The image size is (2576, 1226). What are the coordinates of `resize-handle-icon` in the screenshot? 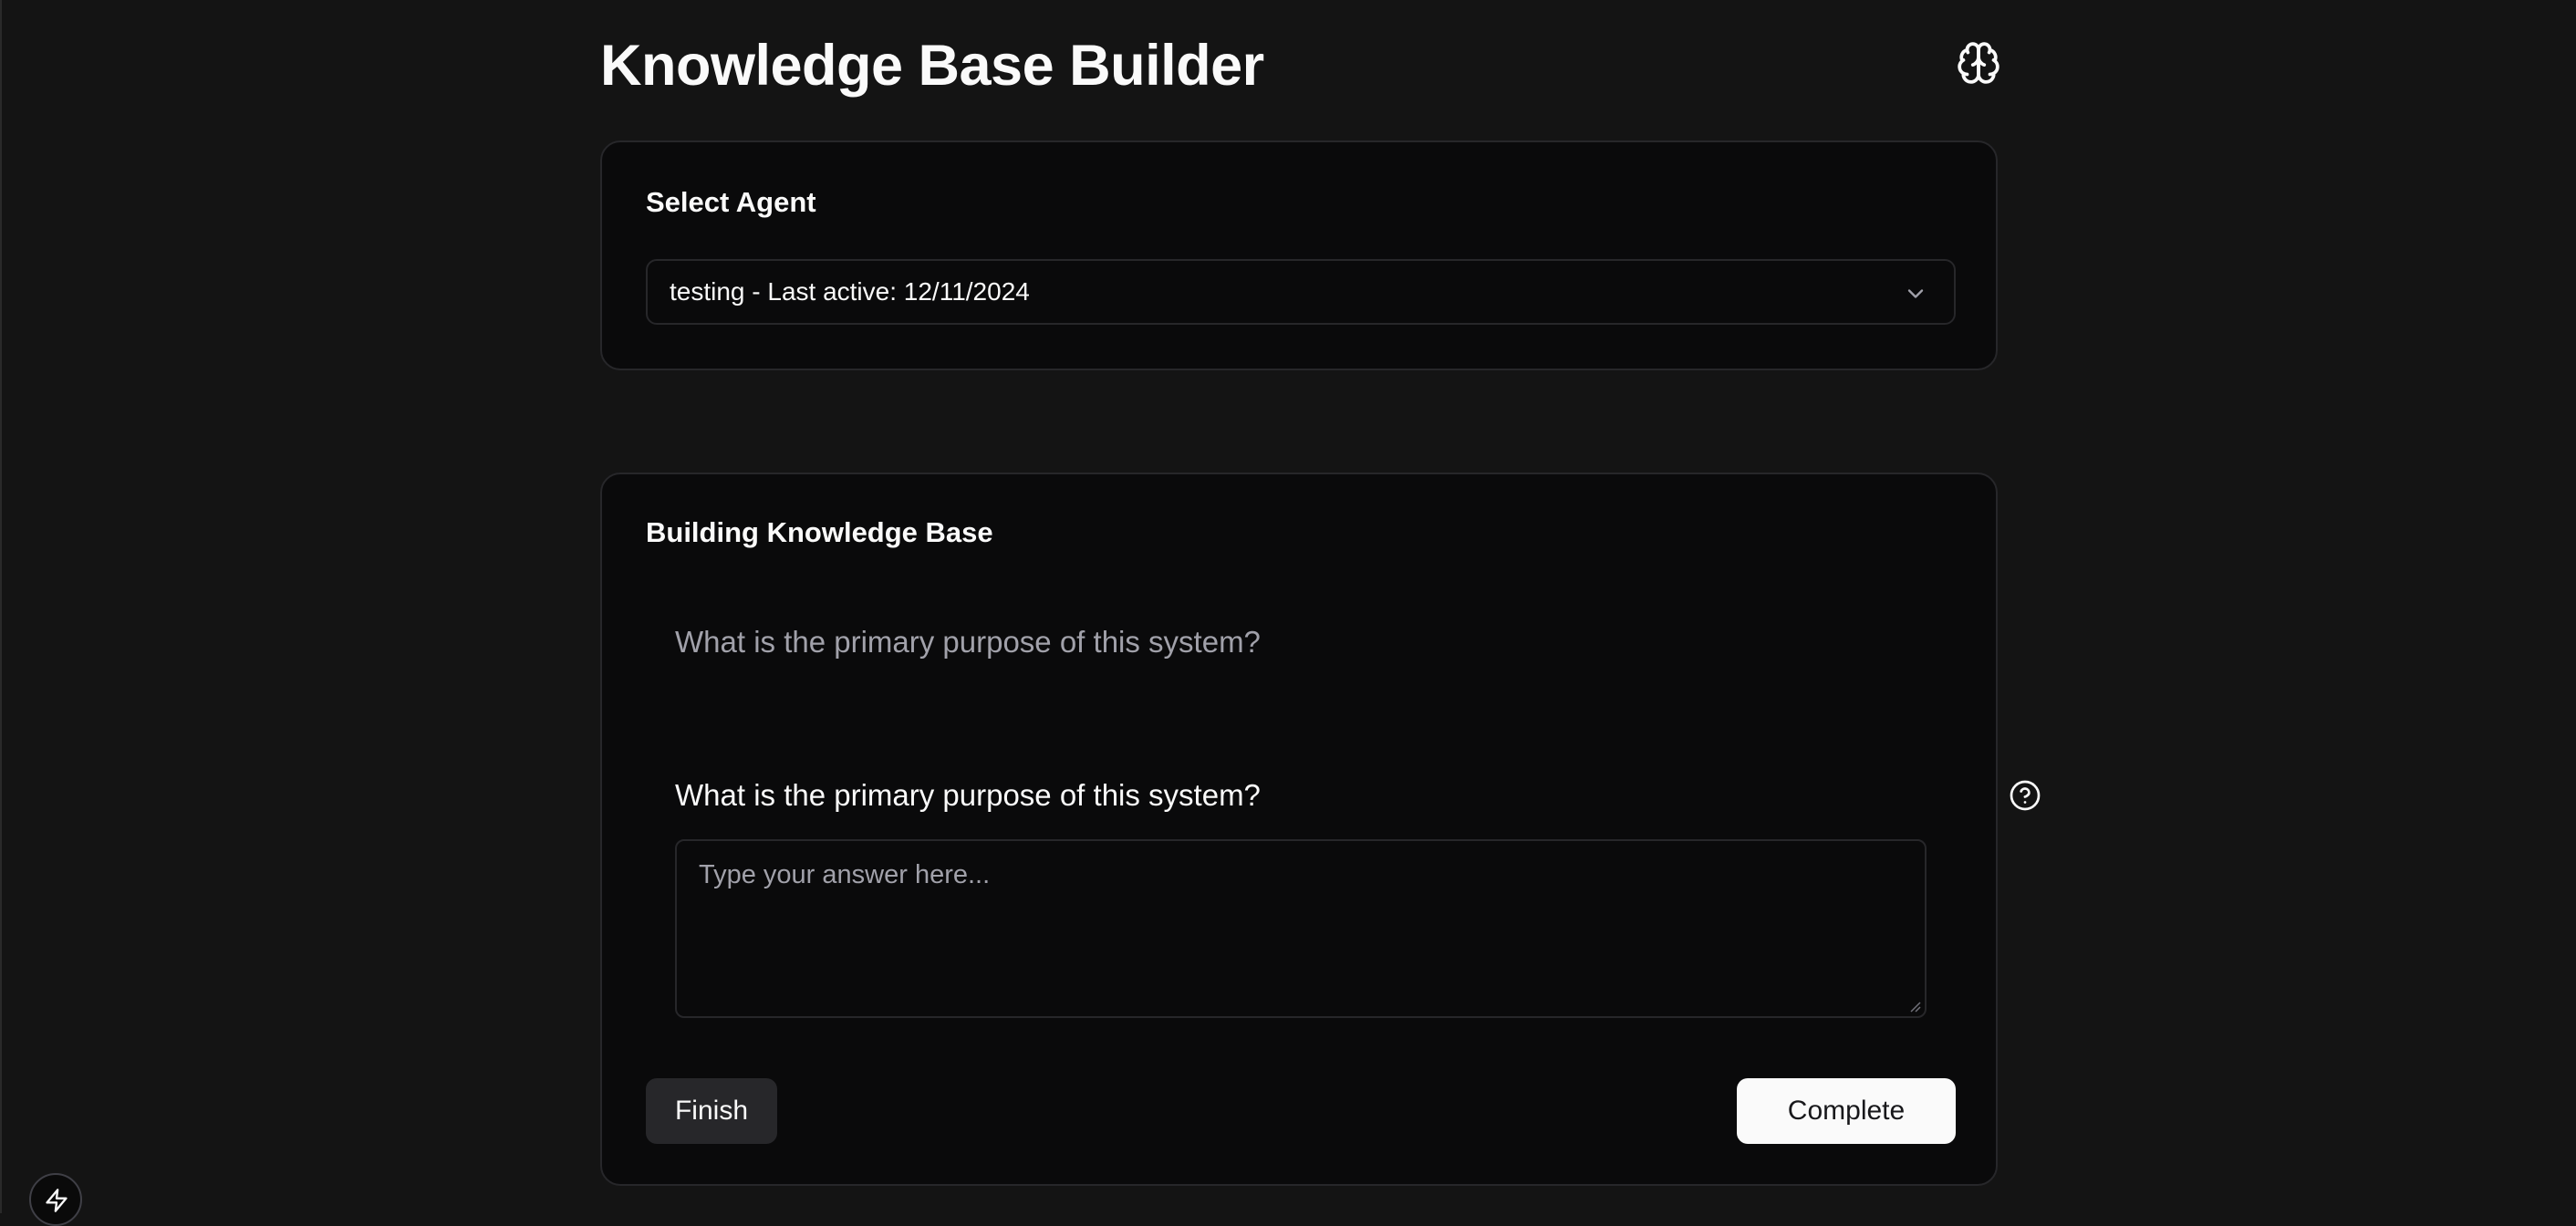 It's located at (1915, 1007).